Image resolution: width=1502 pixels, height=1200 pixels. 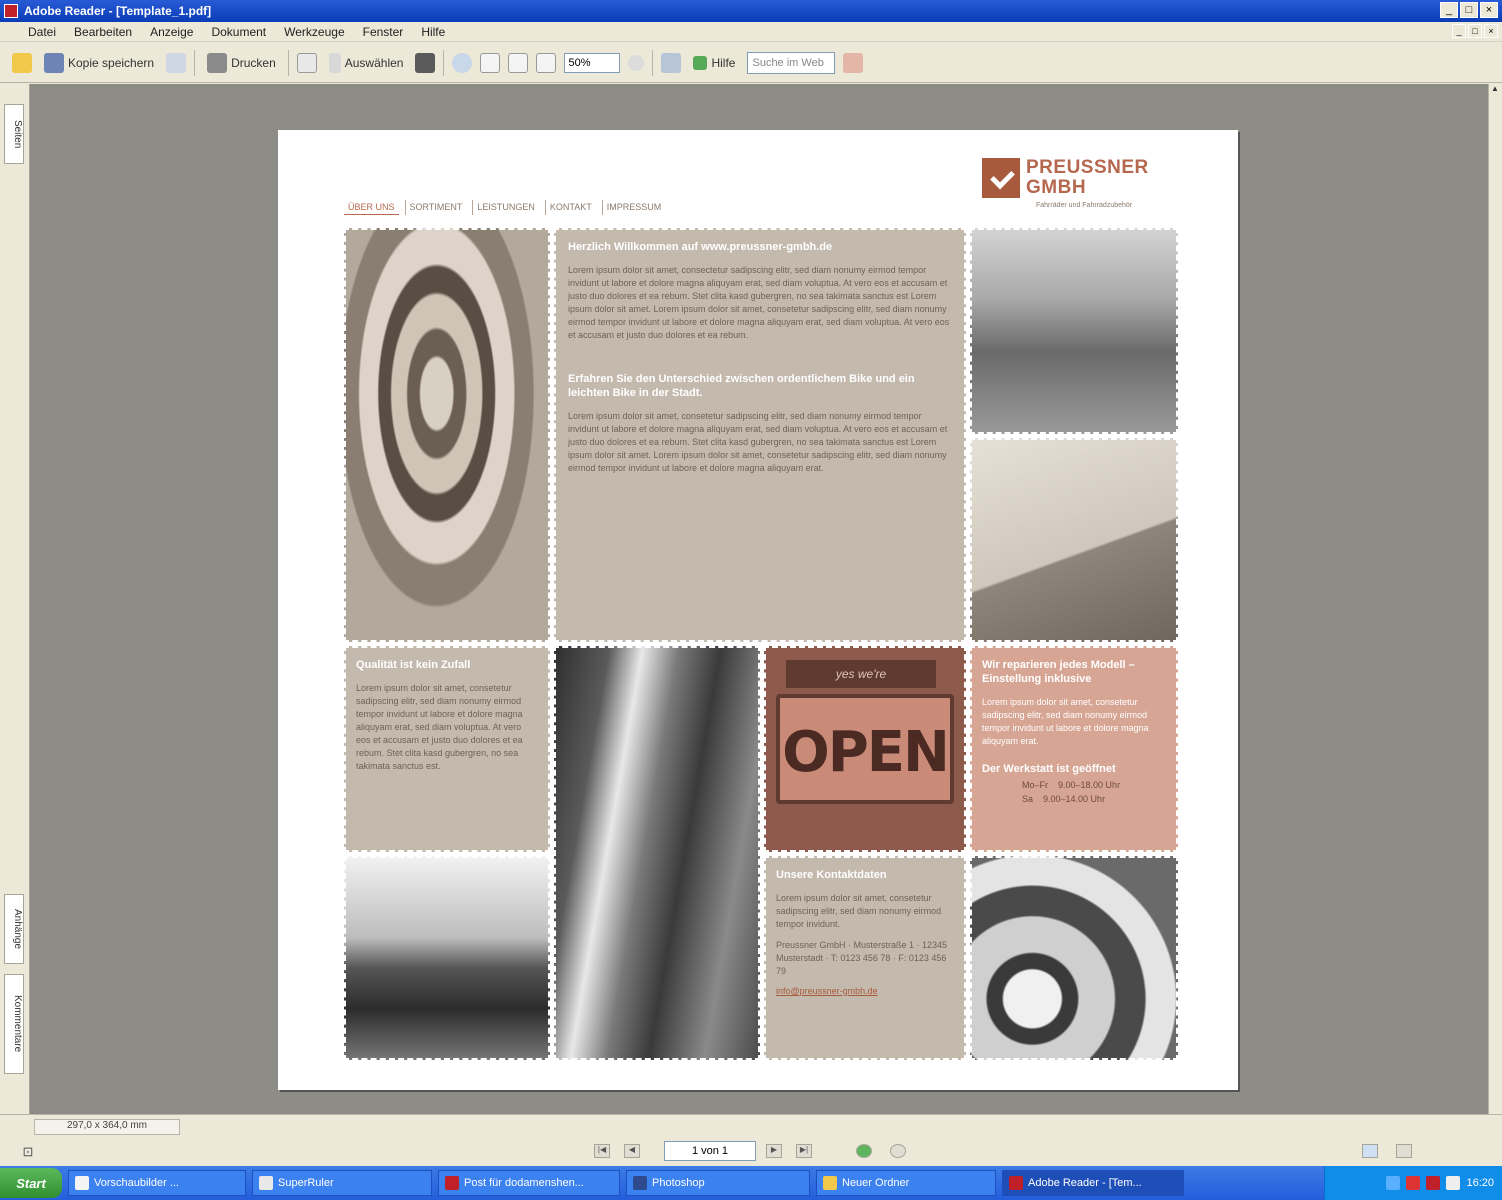 I want to click on tab-pages: Seiten, so click(x=14, y=134).